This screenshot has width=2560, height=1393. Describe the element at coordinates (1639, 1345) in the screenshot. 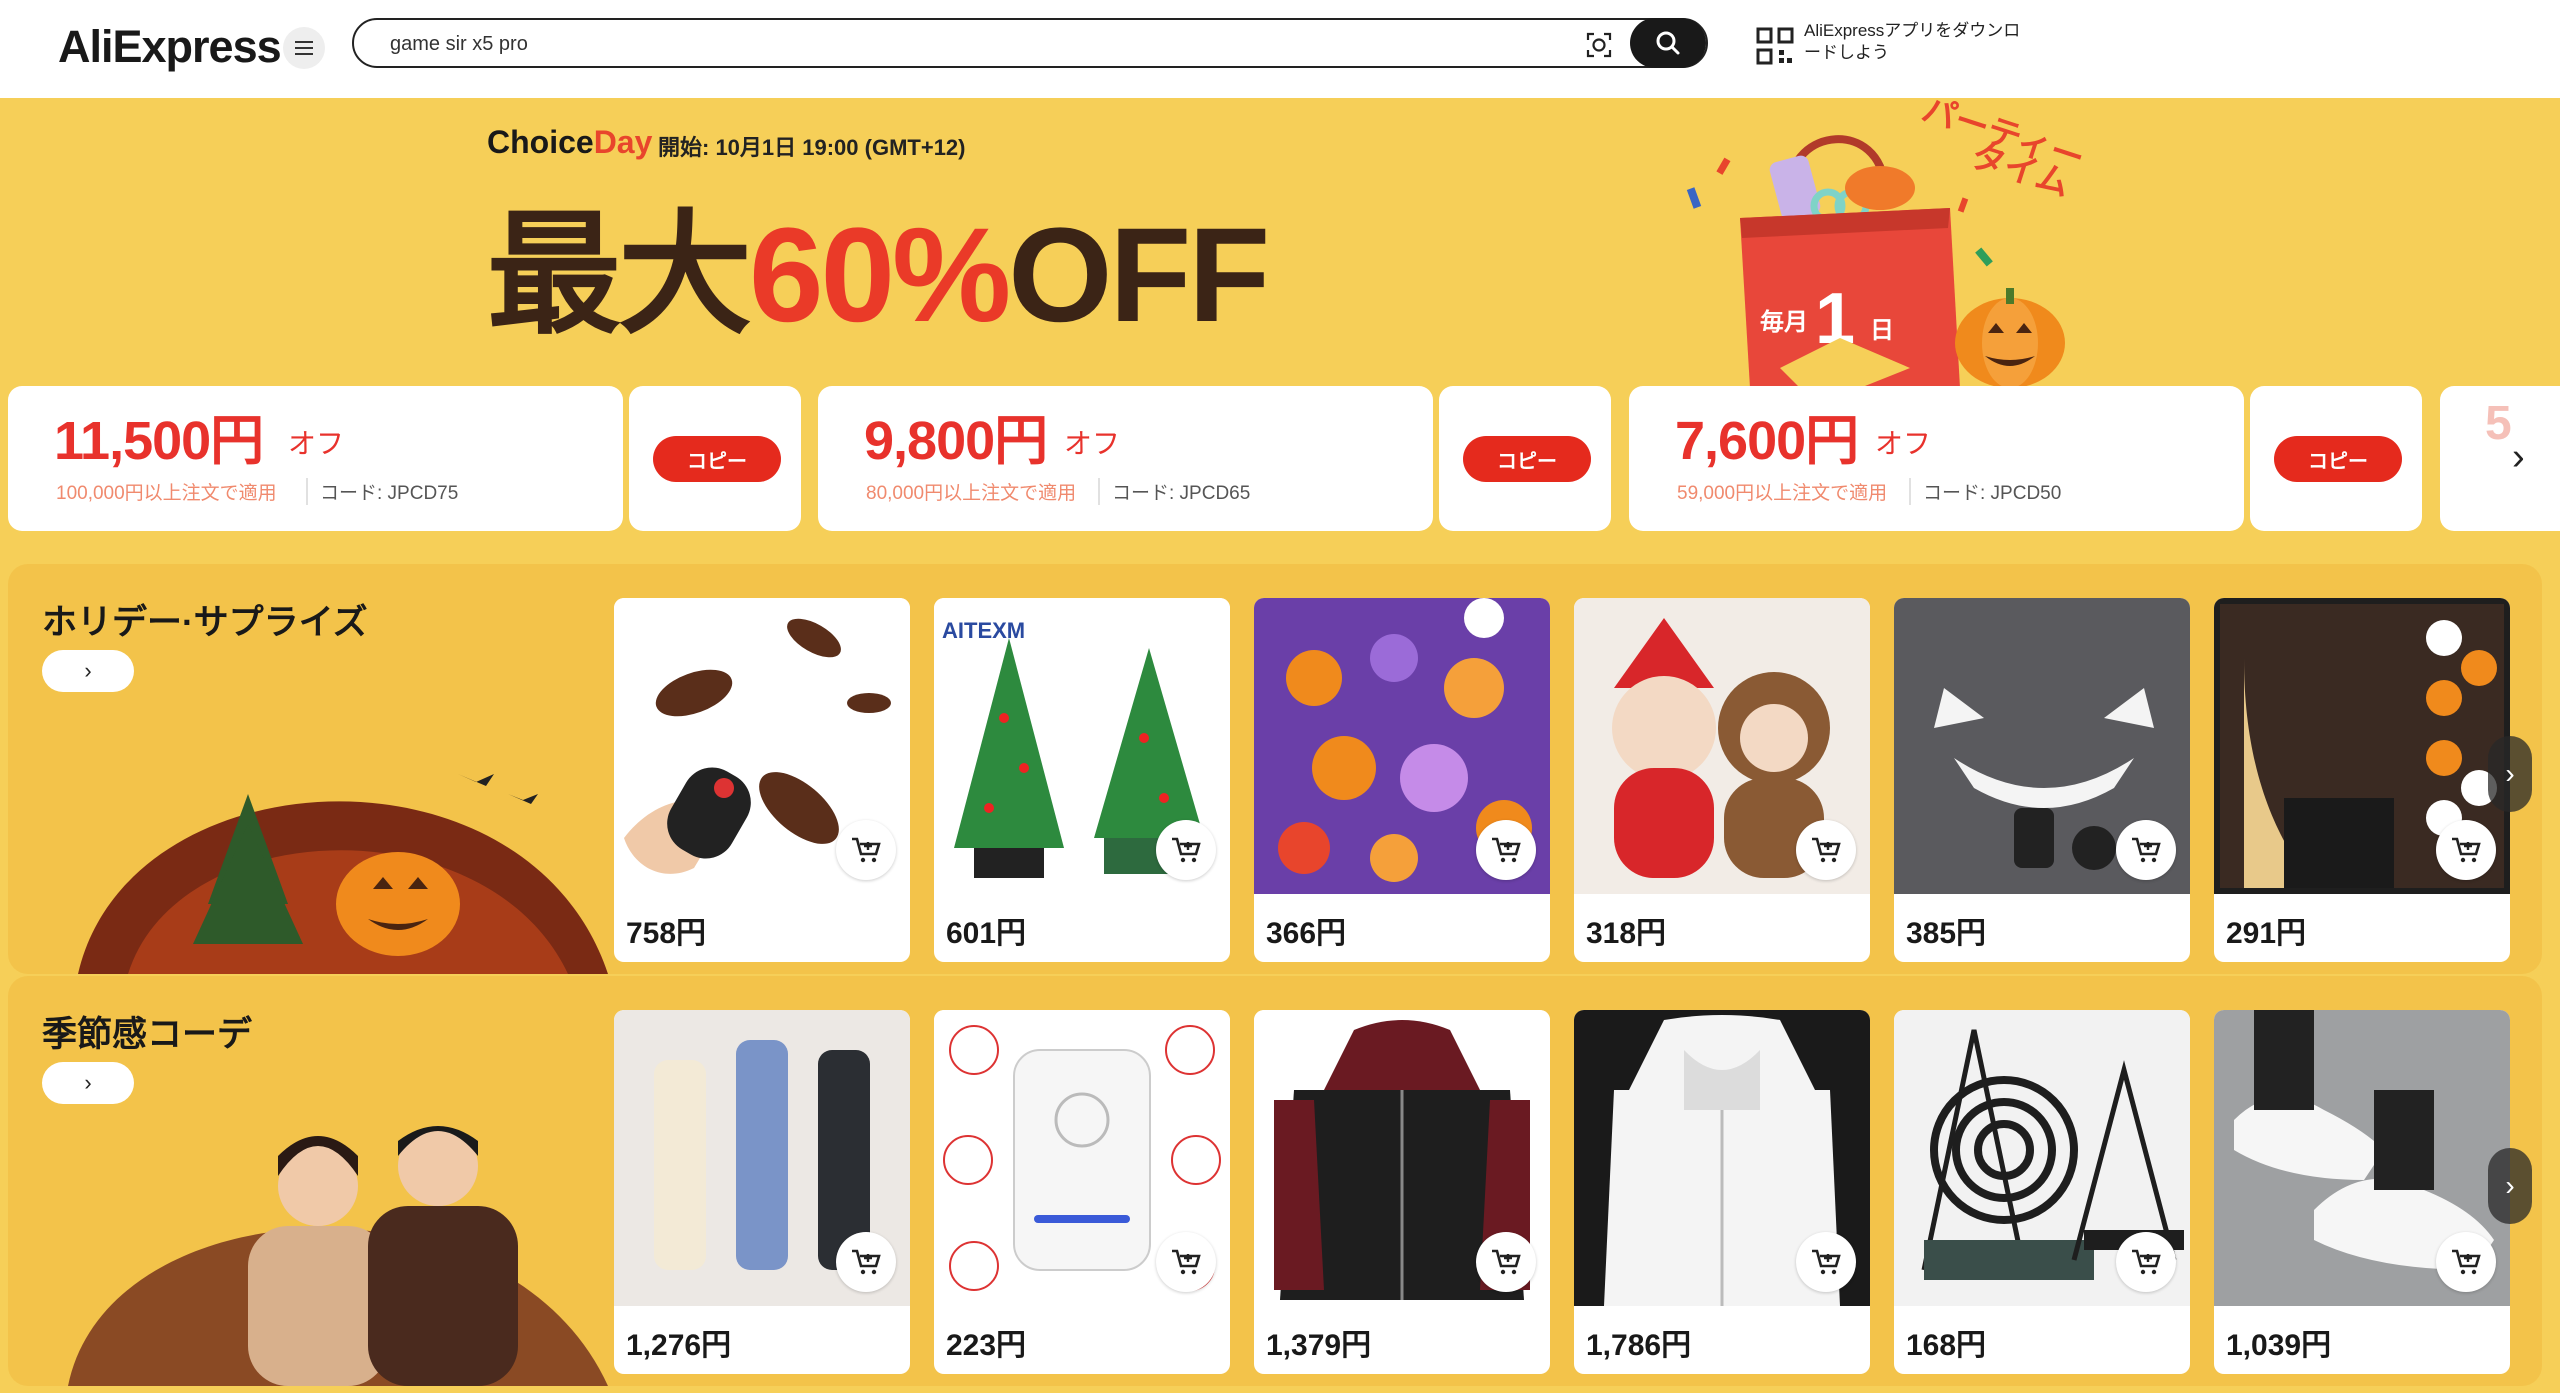

I see `product-price: 1,786円` at that location.